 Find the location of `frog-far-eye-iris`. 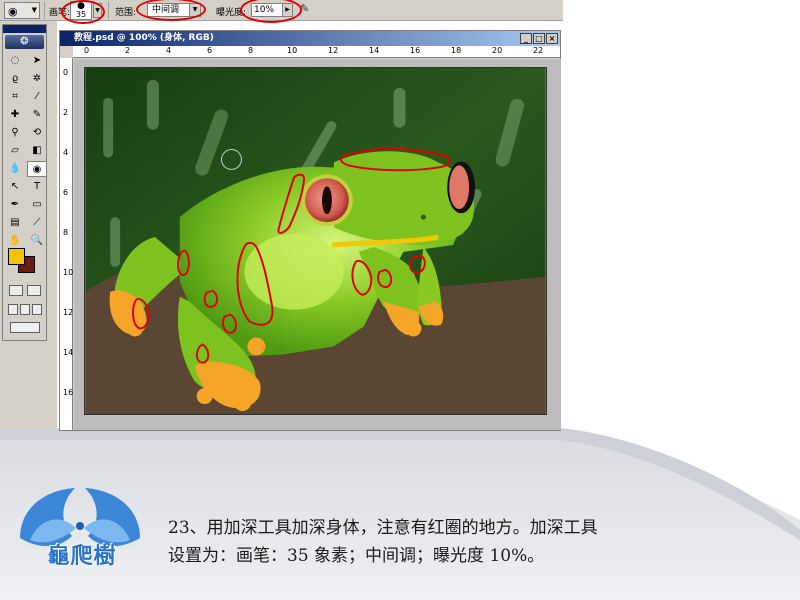

frog-far-eye-iris is located at coordinates (459, 187).